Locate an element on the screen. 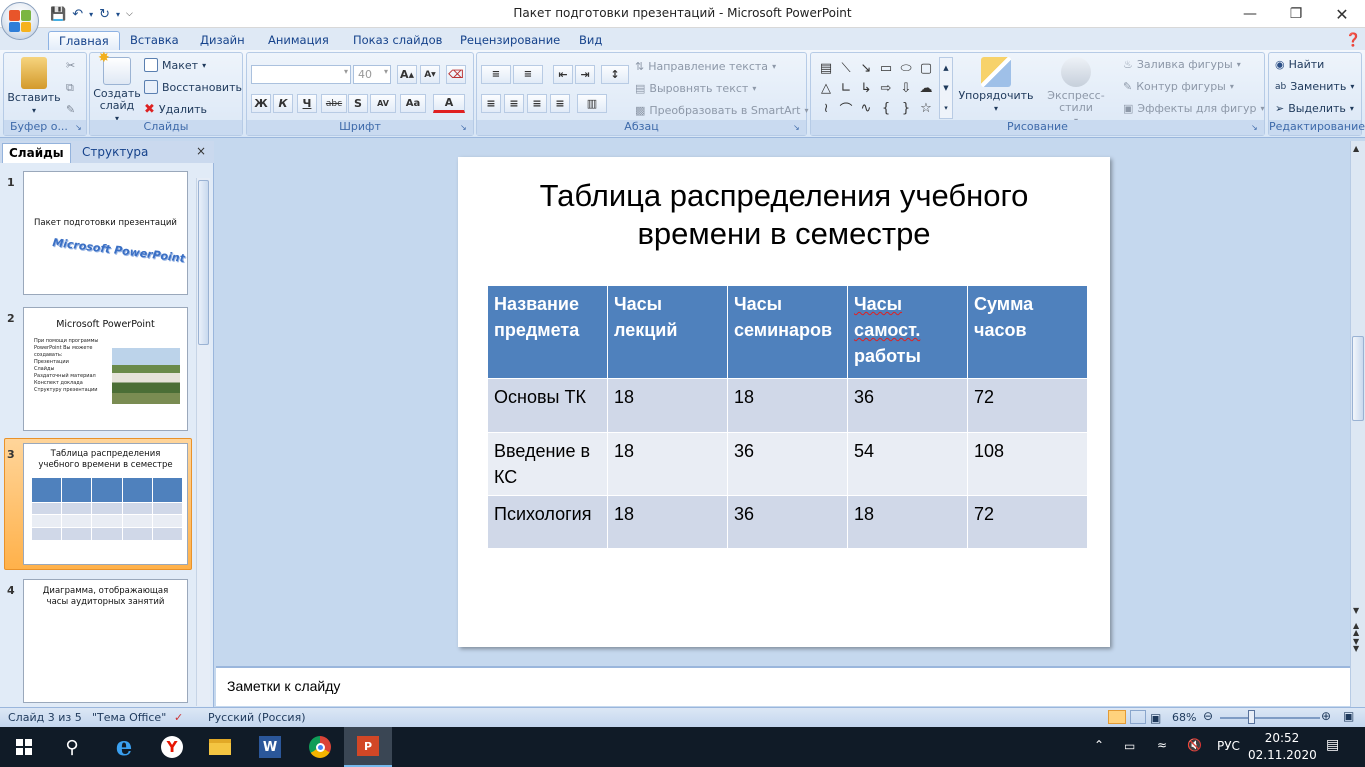  battery-icon: ▭ is located at coordinates (1129, 746).